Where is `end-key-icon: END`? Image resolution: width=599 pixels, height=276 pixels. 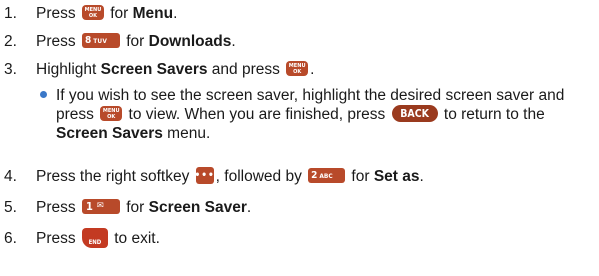
end-key-icon: END is located at coordinates (94, 237).